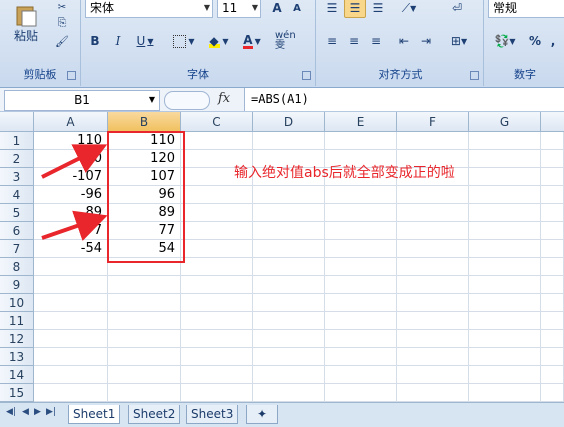  I want to click on shrink-font-button: A, so click(297, 9).